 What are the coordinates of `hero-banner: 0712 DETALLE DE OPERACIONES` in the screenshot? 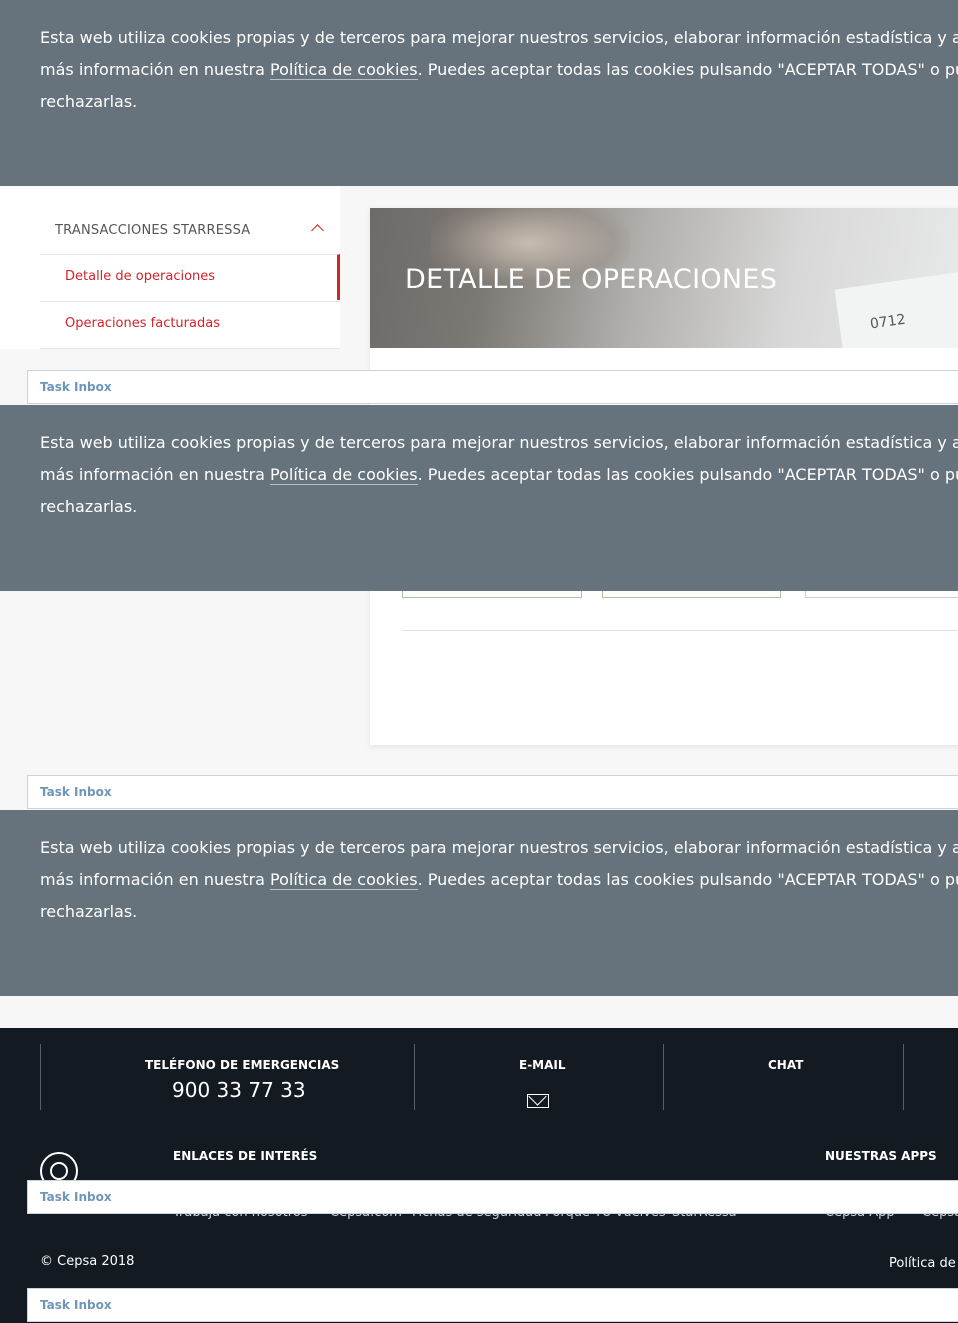 It's located at (664, 278).